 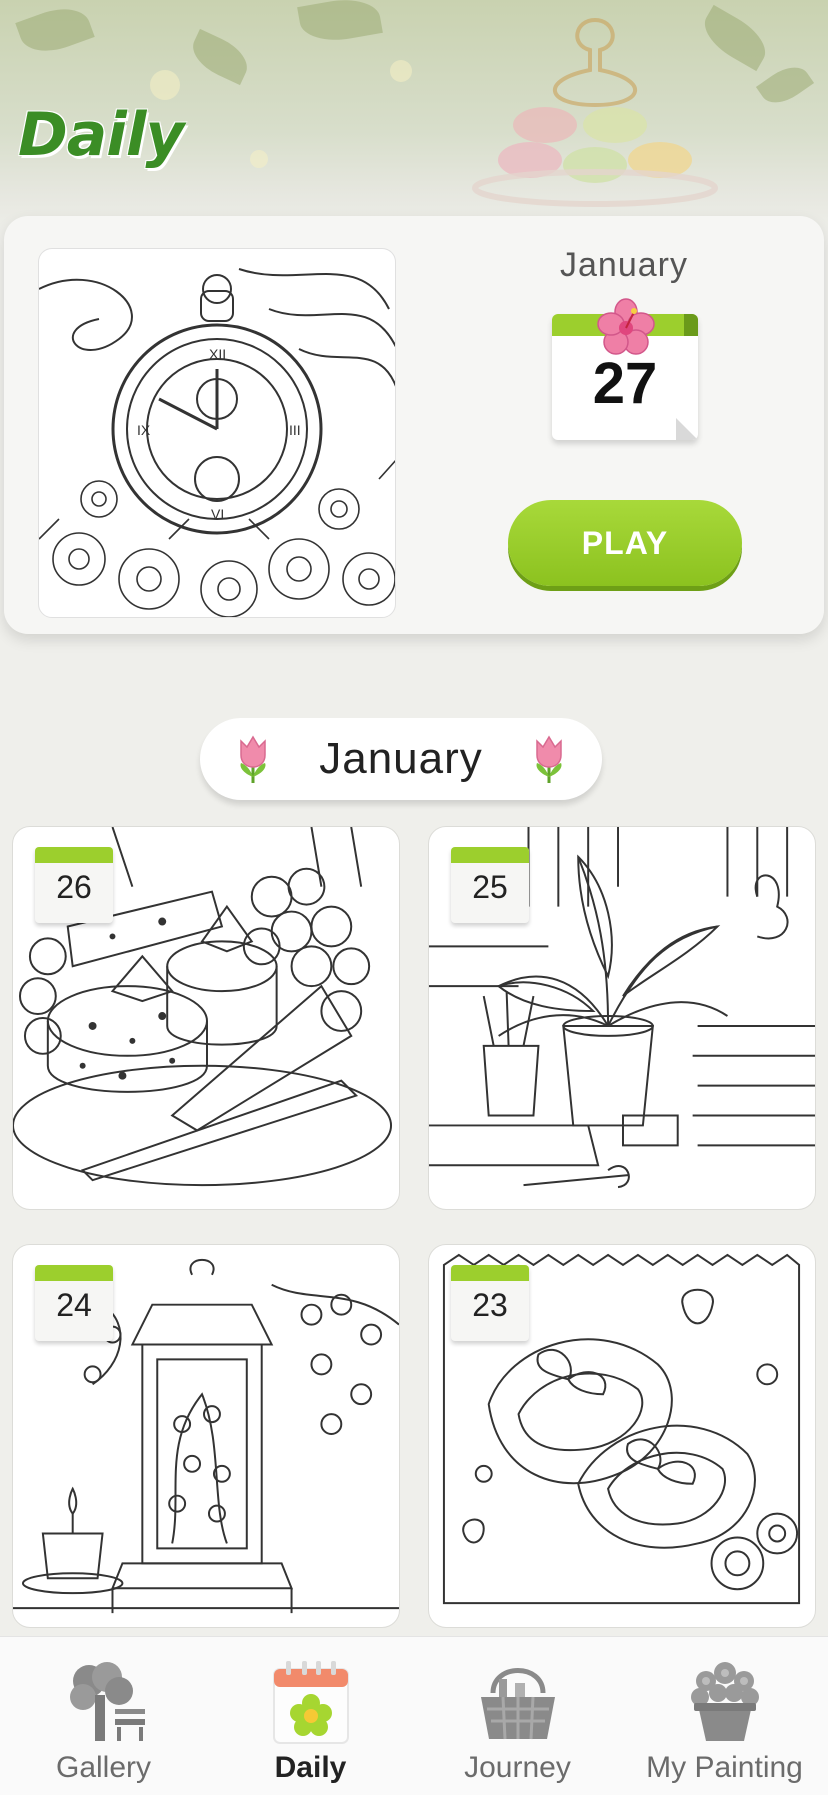 I want to click on day-tag: 23, so click(x=490, y=1303).